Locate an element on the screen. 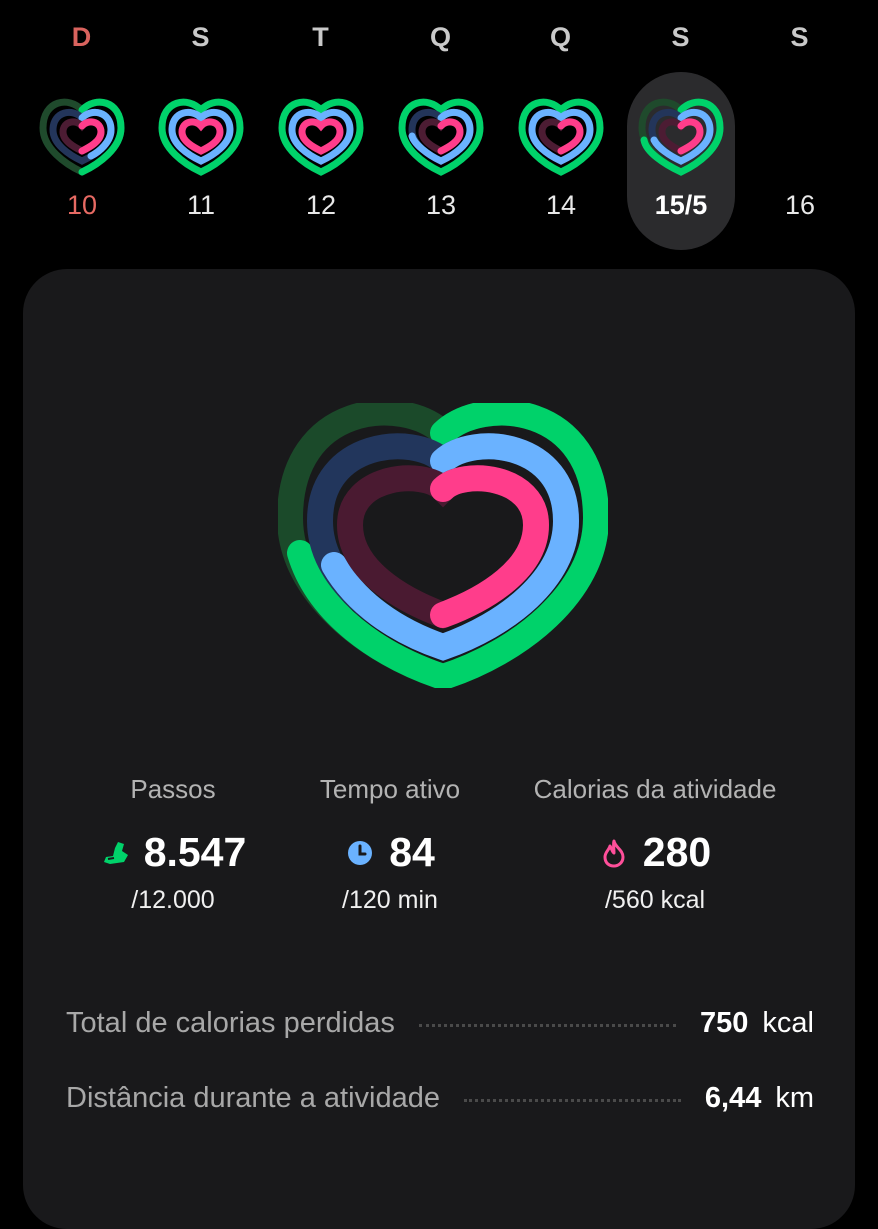 The image size is (878, 1229). total-calories-unit: kcal is located at coordinates (788, 1022).